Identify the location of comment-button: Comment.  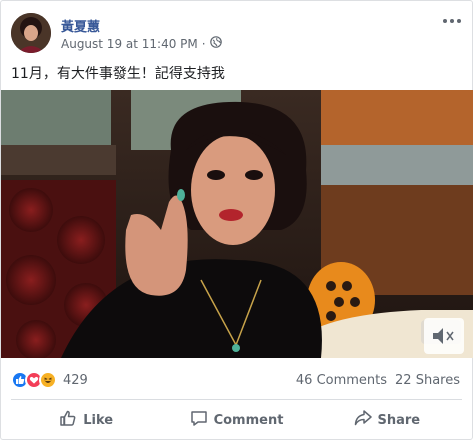
(236, 420).